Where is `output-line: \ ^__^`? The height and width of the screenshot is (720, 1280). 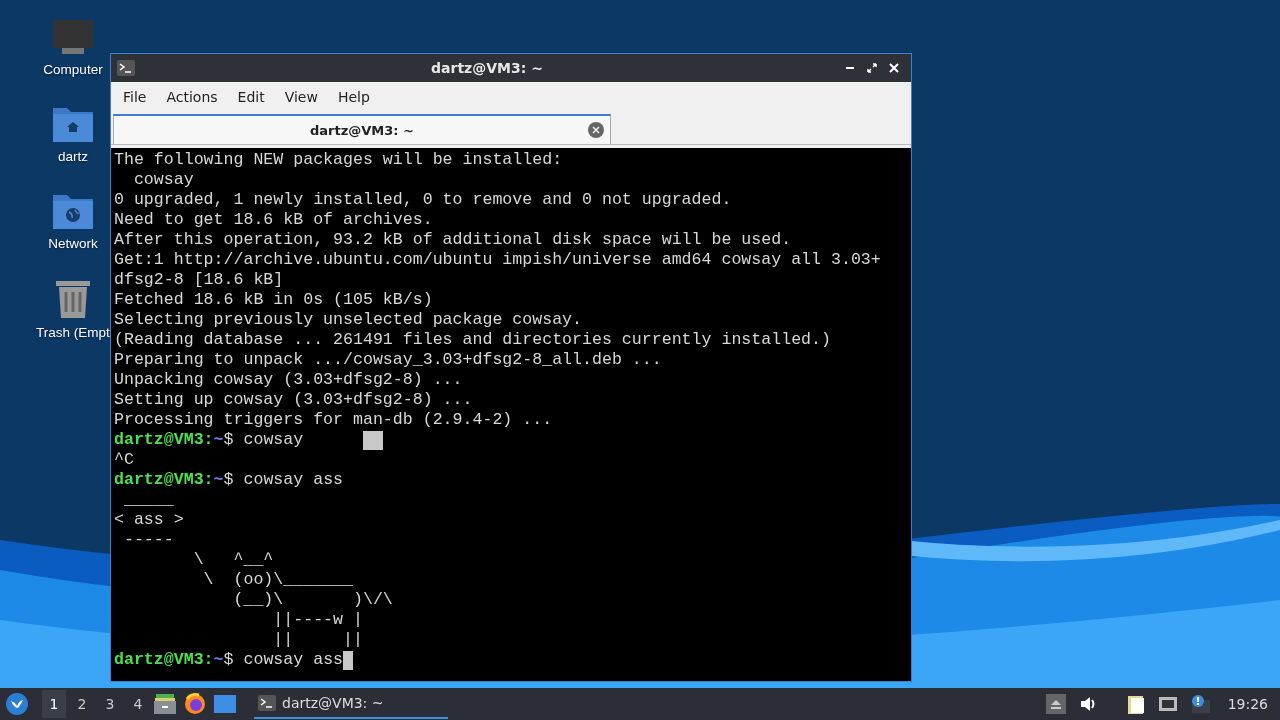
output-line: \ ^__^ is located at coordinates (233, 560).